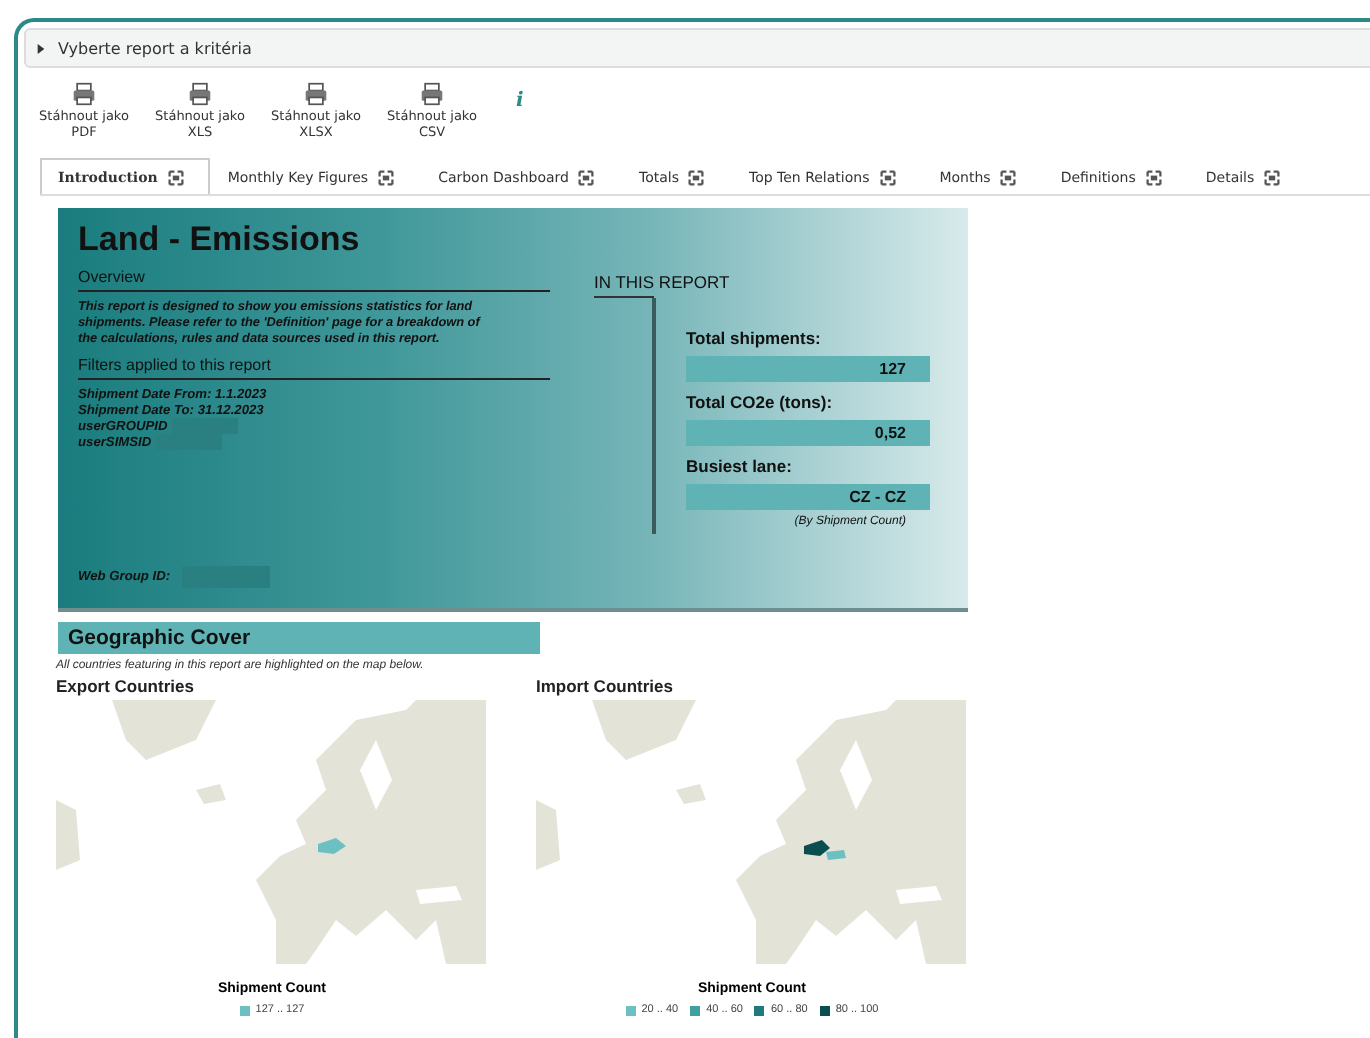  I want to click on stat-value: 0,52, so click(808, 433).